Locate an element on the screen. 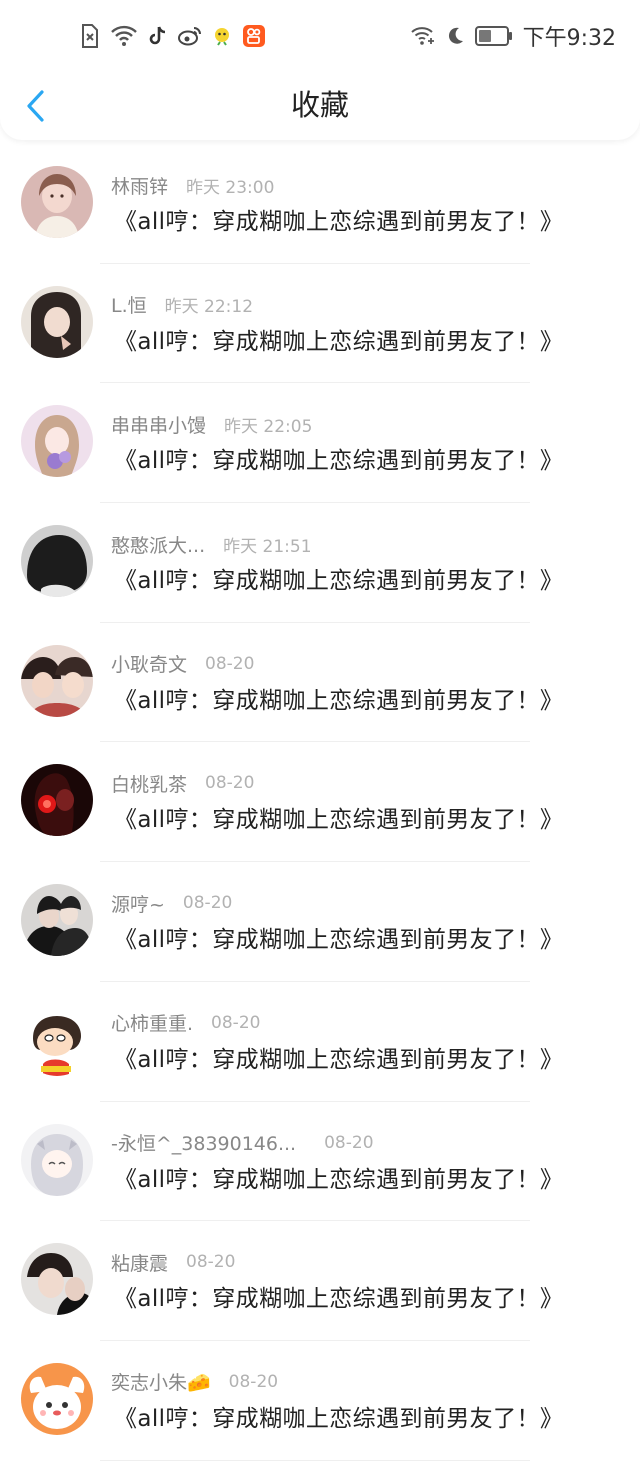 The height and width of the screenshot is (1461, 640). item-meta: 白桃乳茶 08-20 is located at coordinates (182, 783).